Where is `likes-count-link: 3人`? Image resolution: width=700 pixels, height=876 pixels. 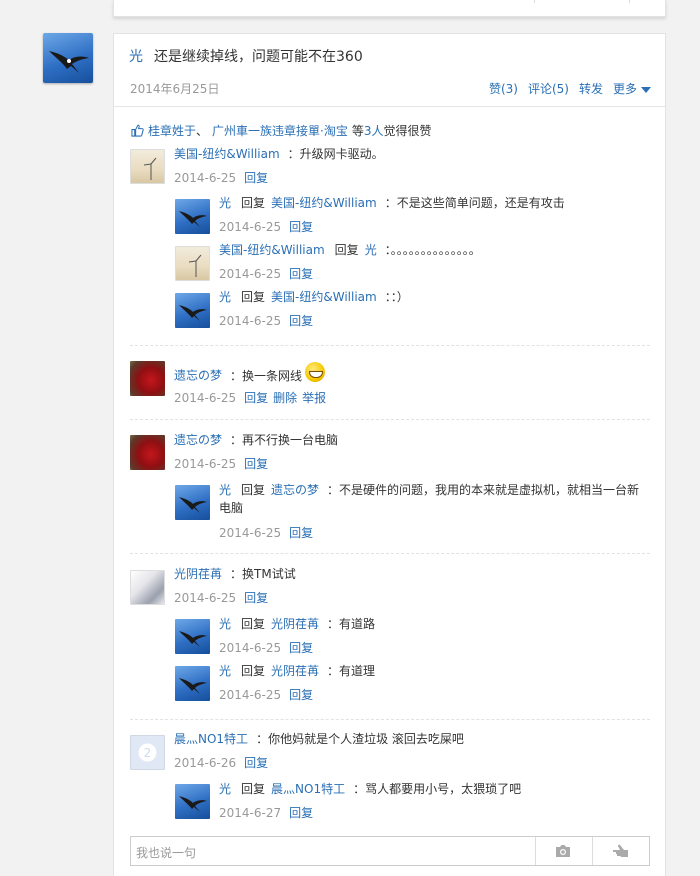
likes-count-link: 3人 is located at coordinates (374, 130).